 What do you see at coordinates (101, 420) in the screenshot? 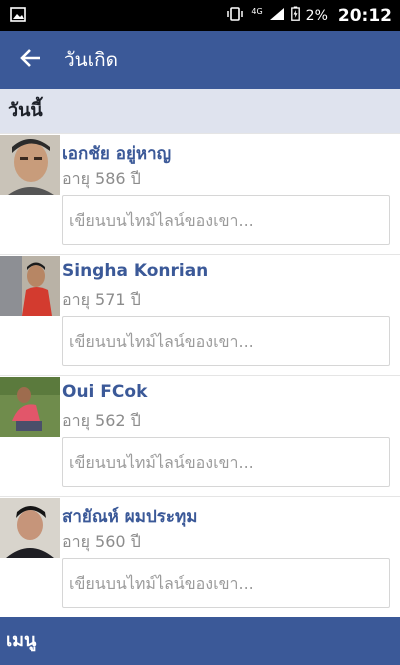
I see `person-age: อายุ 562 ปี` at bounding box center [101, 420].